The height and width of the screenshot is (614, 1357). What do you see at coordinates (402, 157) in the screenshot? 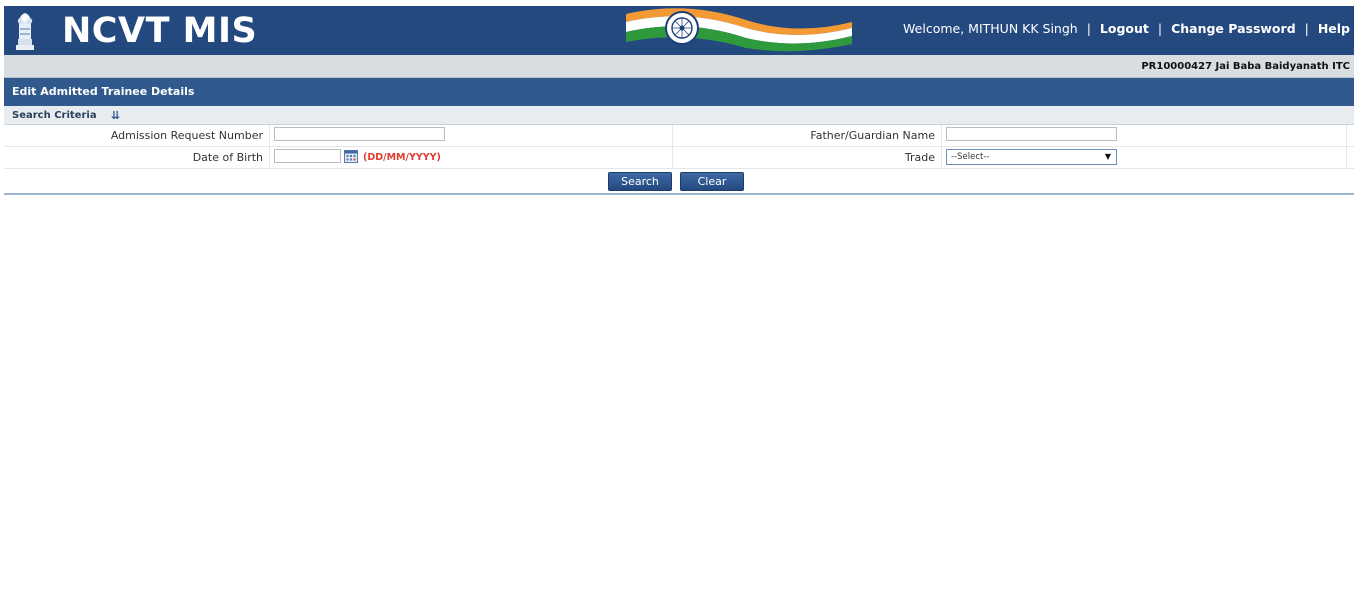
I see `date-format-hint: (DD/MM/YYYY)` at bounding box center [402, 157].